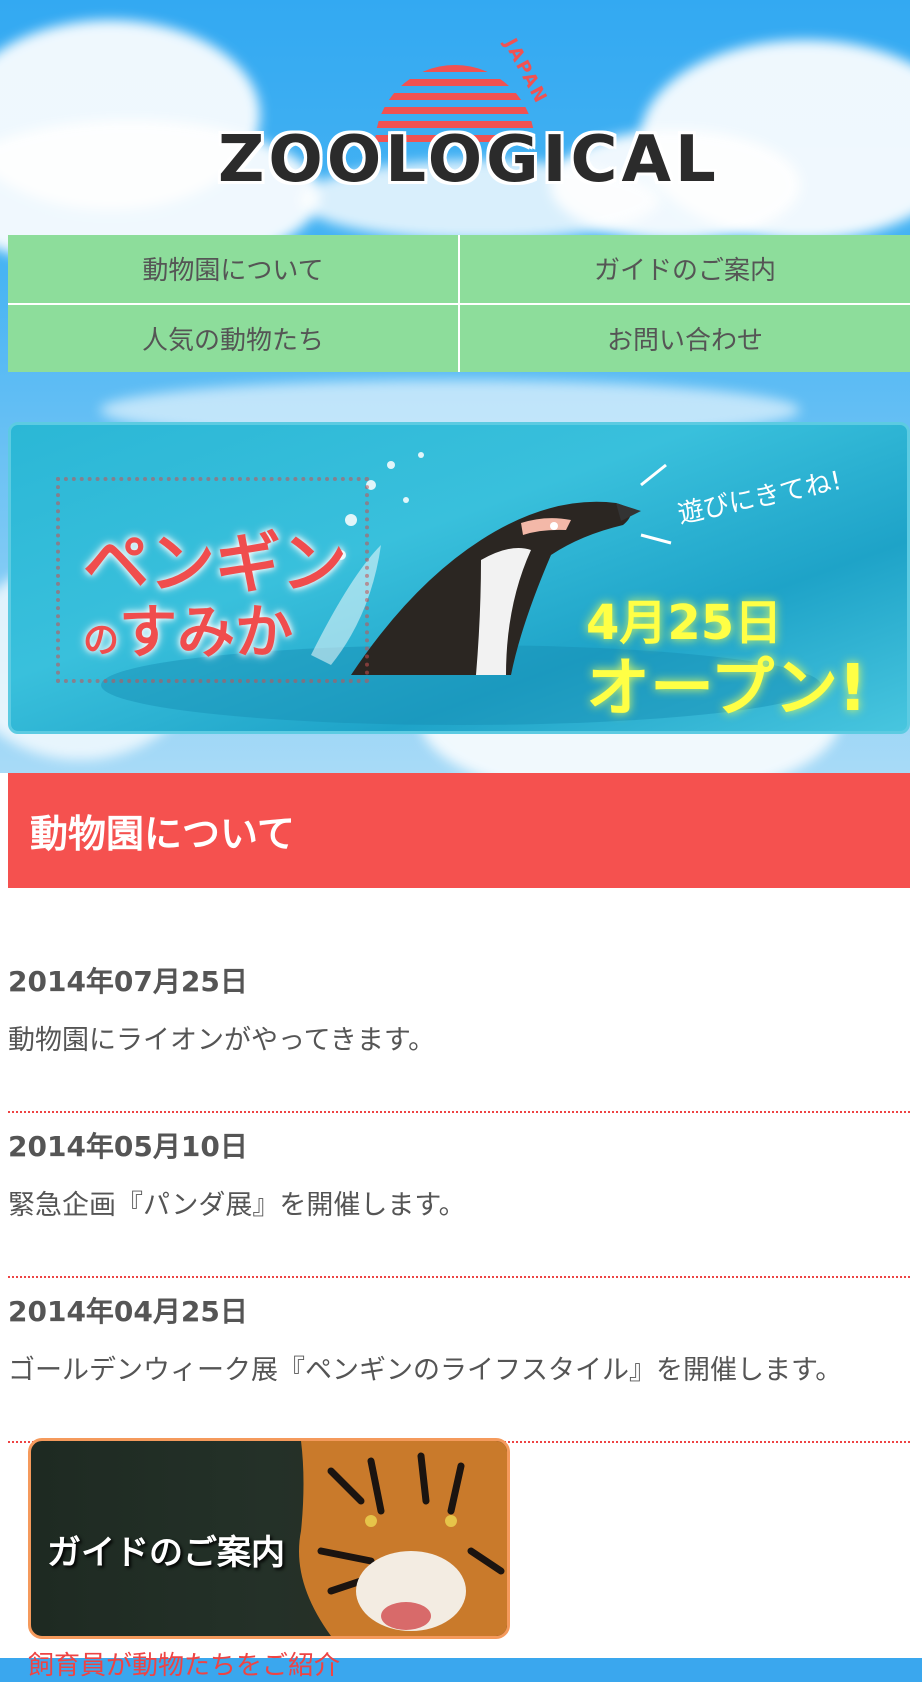  What do you see at coordinates (166, 1553) in the screenshot?
I see `guide-banner-label: ガイドのご案内` at bounding box center [166, 1553].